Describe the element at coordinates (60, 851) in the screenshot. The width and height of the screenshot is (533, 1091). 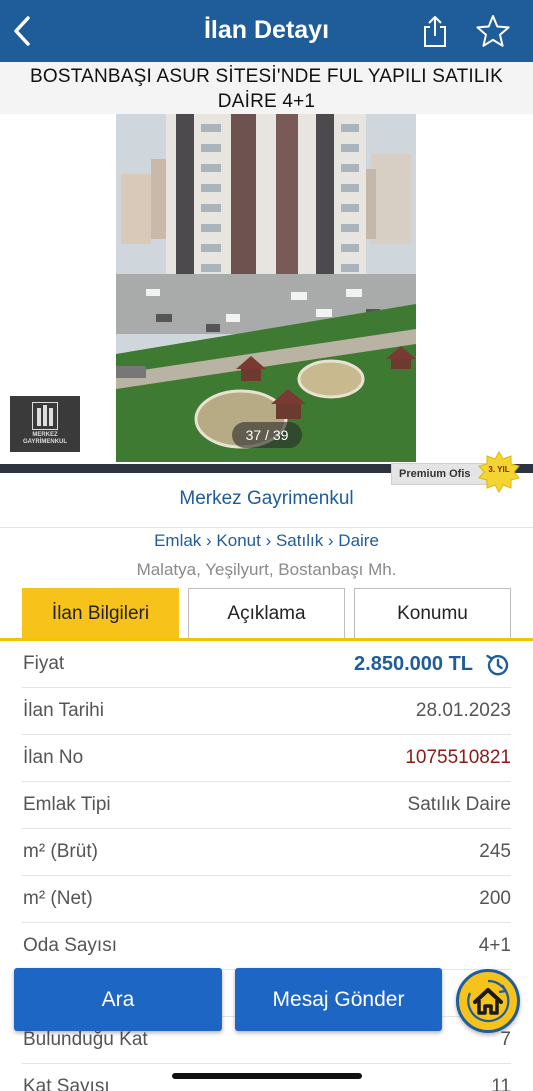
I see `row-label: m² (Brüt)` at that location.